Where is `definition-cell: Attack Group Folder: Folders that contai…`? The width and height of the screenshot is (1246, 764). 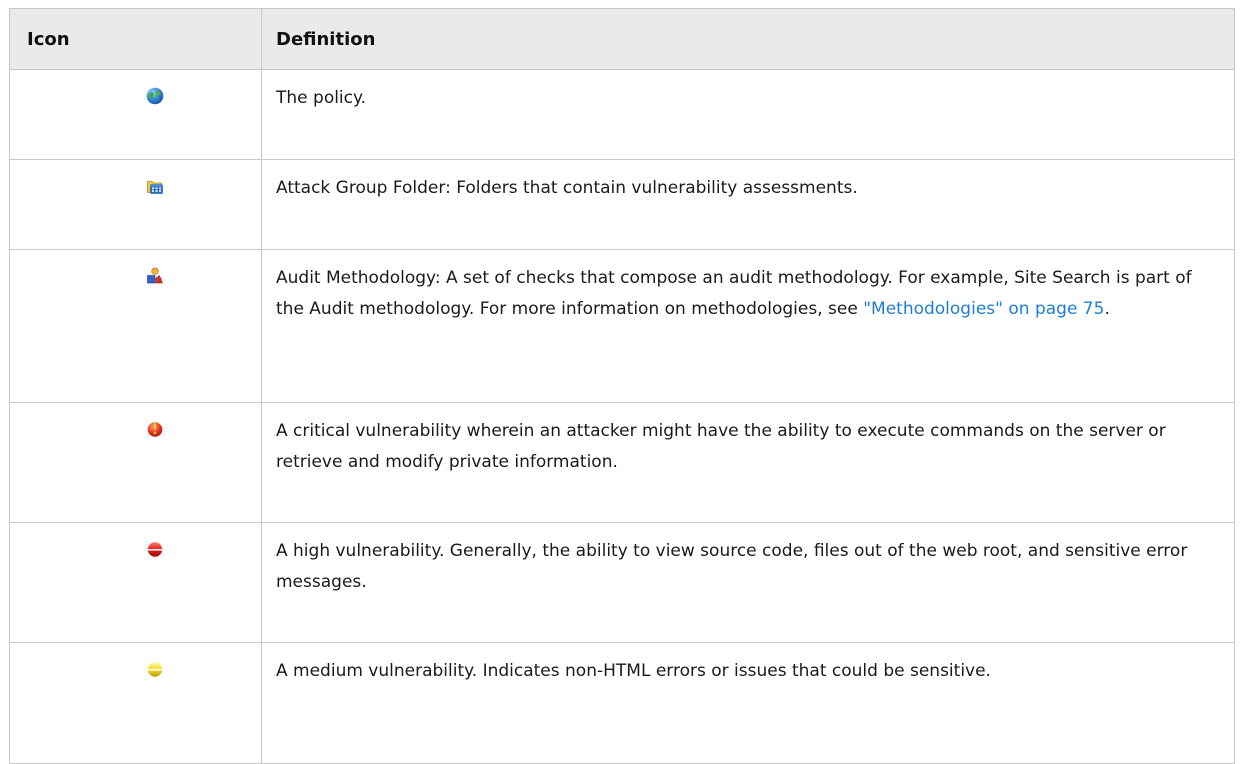 definition-cell: Attack Group Folder: Folders that contai… is located at coordinates (748, 204).